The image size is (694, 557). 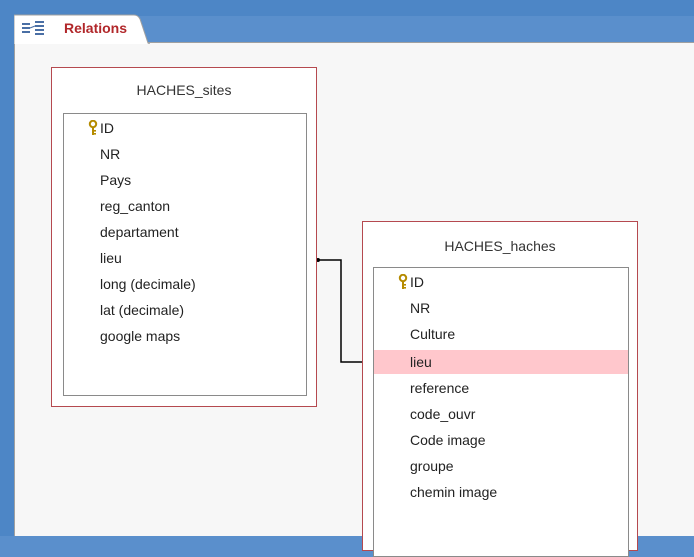 What do you see at coordinates (501, 440) in the screenshot?
I see `field-row: Code image` at bounding box center [501, 440].